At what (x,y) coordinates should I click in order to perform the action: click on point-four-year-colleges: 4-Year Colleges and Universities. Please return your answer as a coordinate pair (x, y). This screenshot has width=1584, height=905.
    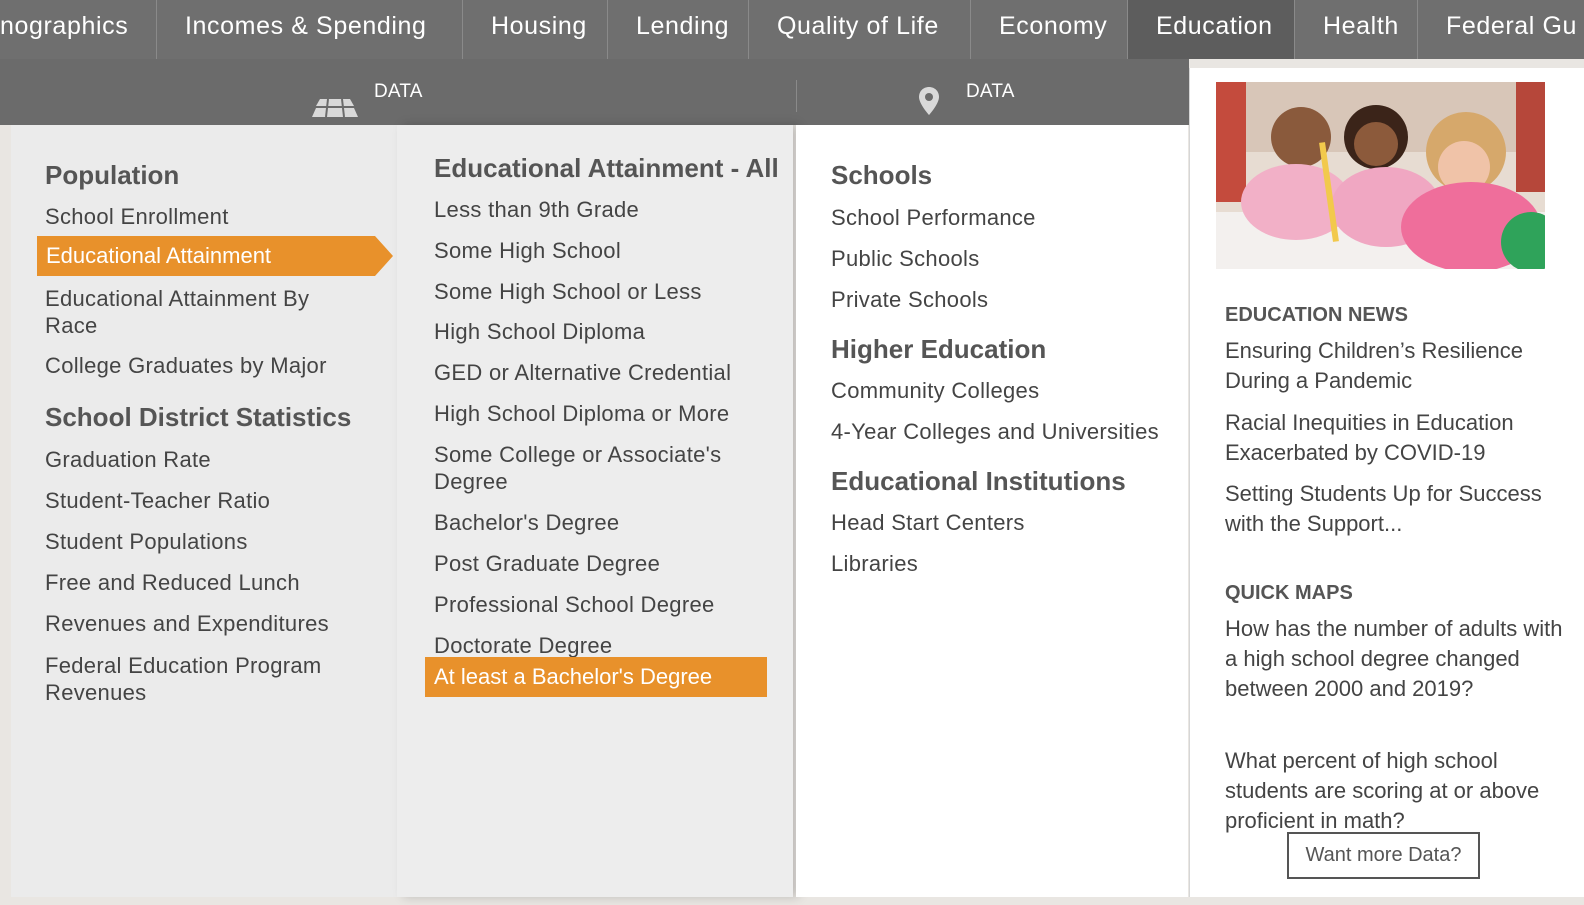
    Looking at the image, I should click on (995, 431).